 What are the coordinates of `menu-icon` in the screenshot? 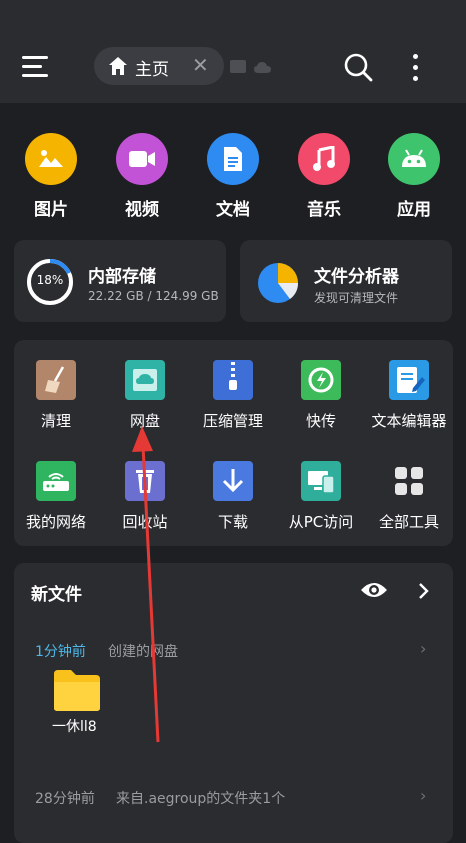 It's located at (35, 67).